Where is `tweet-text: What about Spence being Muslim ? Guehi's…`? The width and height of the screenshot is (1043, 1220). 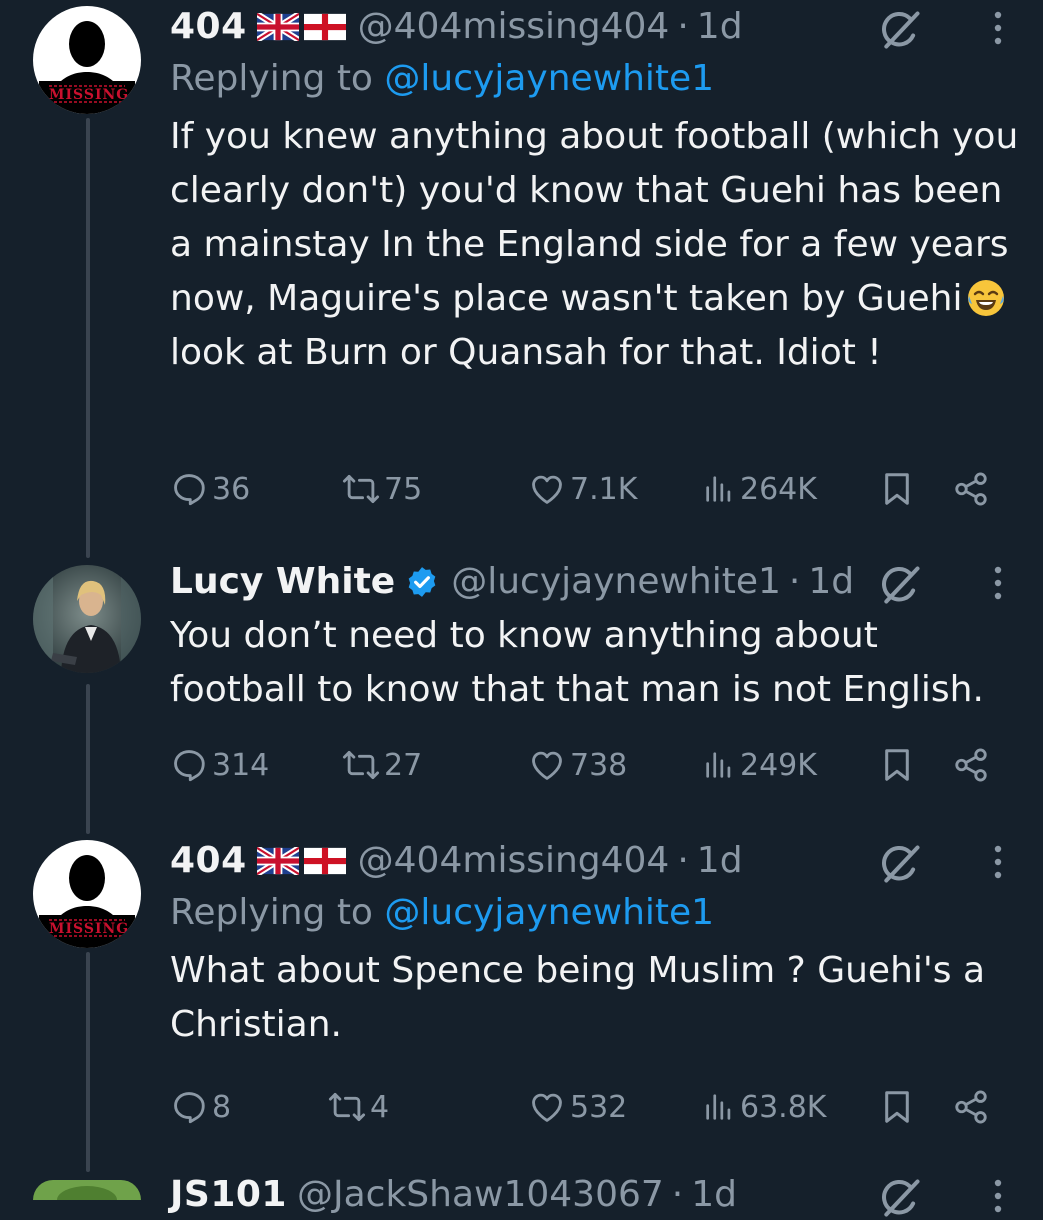
tweet-text: What about Spence being Muslim ? Guehi's… is located at coordinates (583, 997).